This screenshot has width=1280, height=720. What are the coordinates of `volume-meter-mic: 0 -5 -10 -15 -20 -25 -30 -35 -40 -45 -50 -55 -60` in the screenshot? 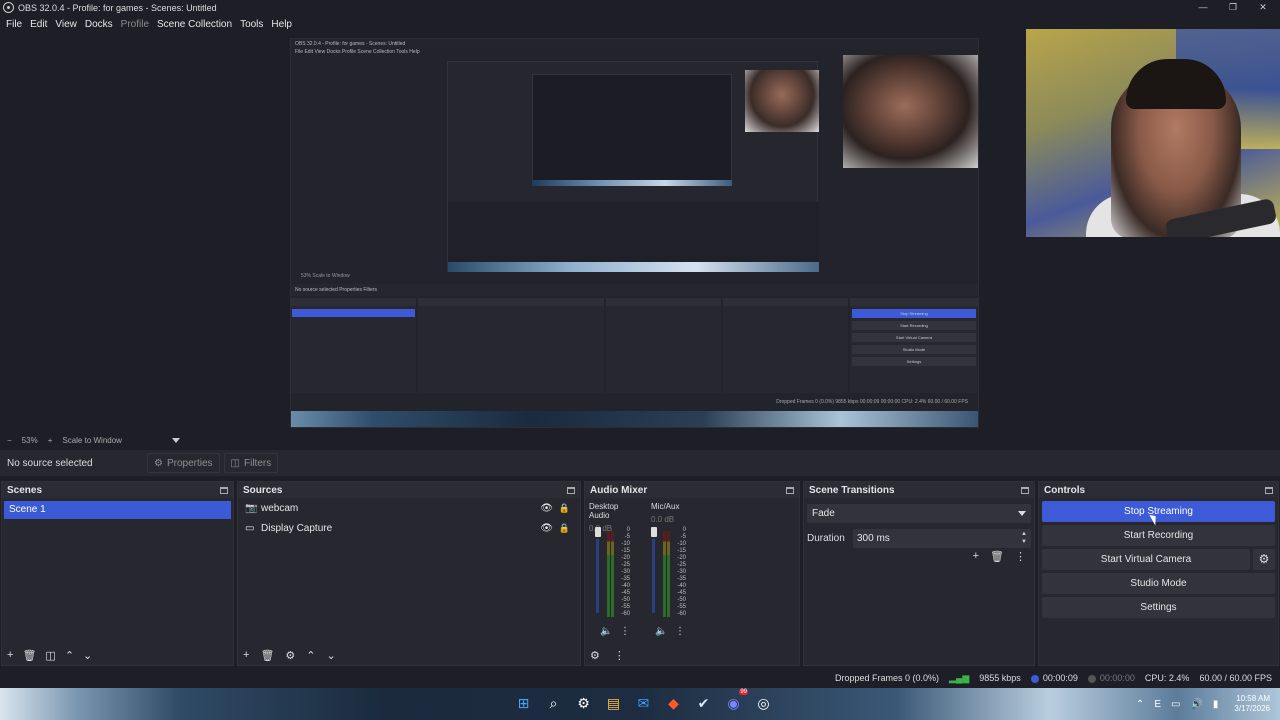 It's located at (671, 573).